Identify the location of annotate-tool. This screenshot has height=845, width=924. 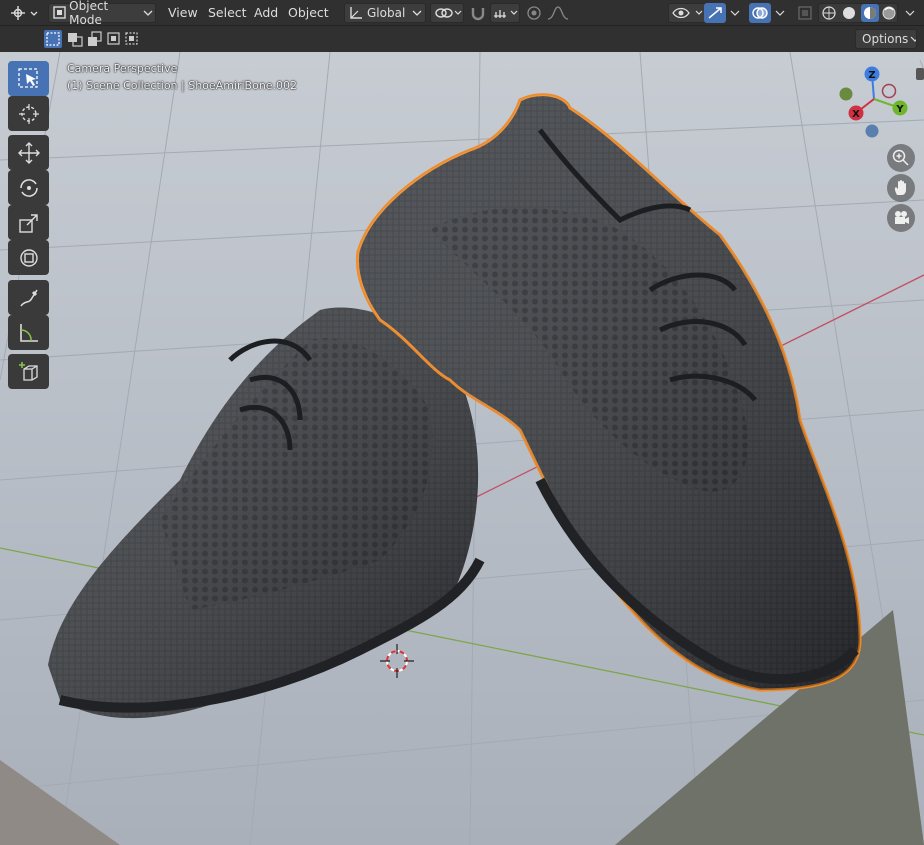
(28, 297).